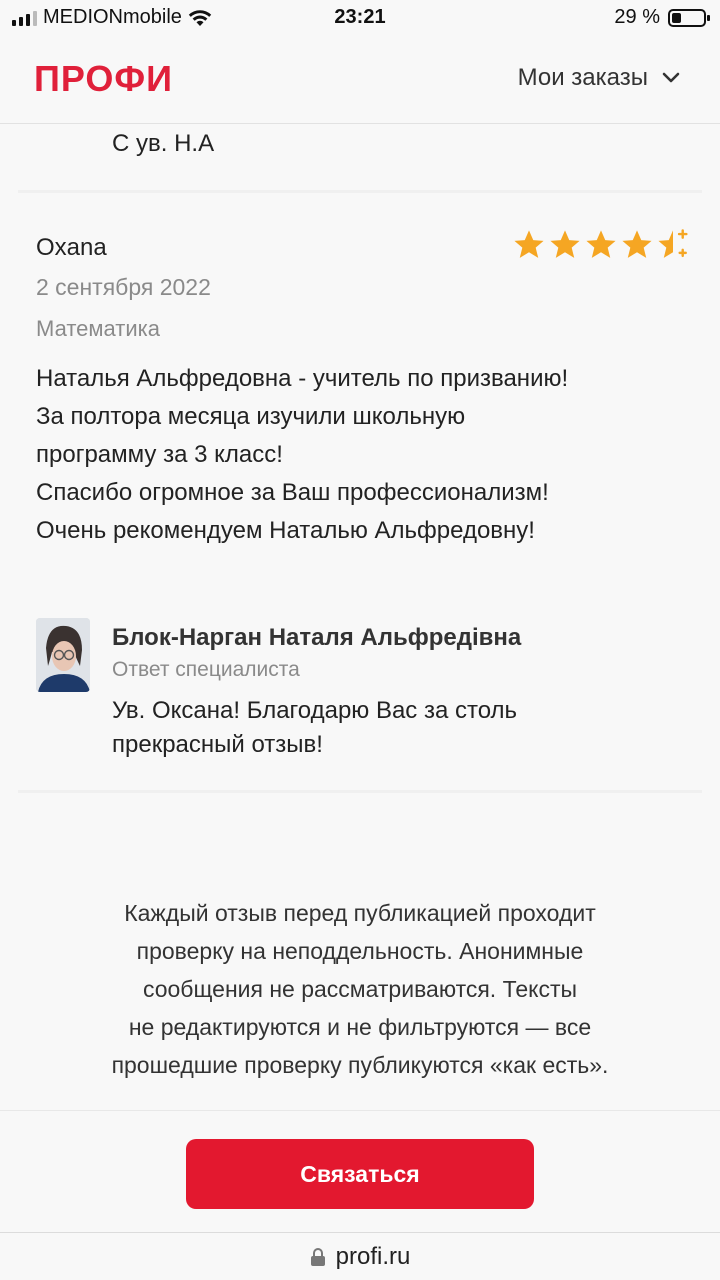  What do you see at coordinates (317, 637) in the screenshot?
I see `specialist-name: Блок-Нарган Наталя Альфредівна` at bounding box center [317, 637].